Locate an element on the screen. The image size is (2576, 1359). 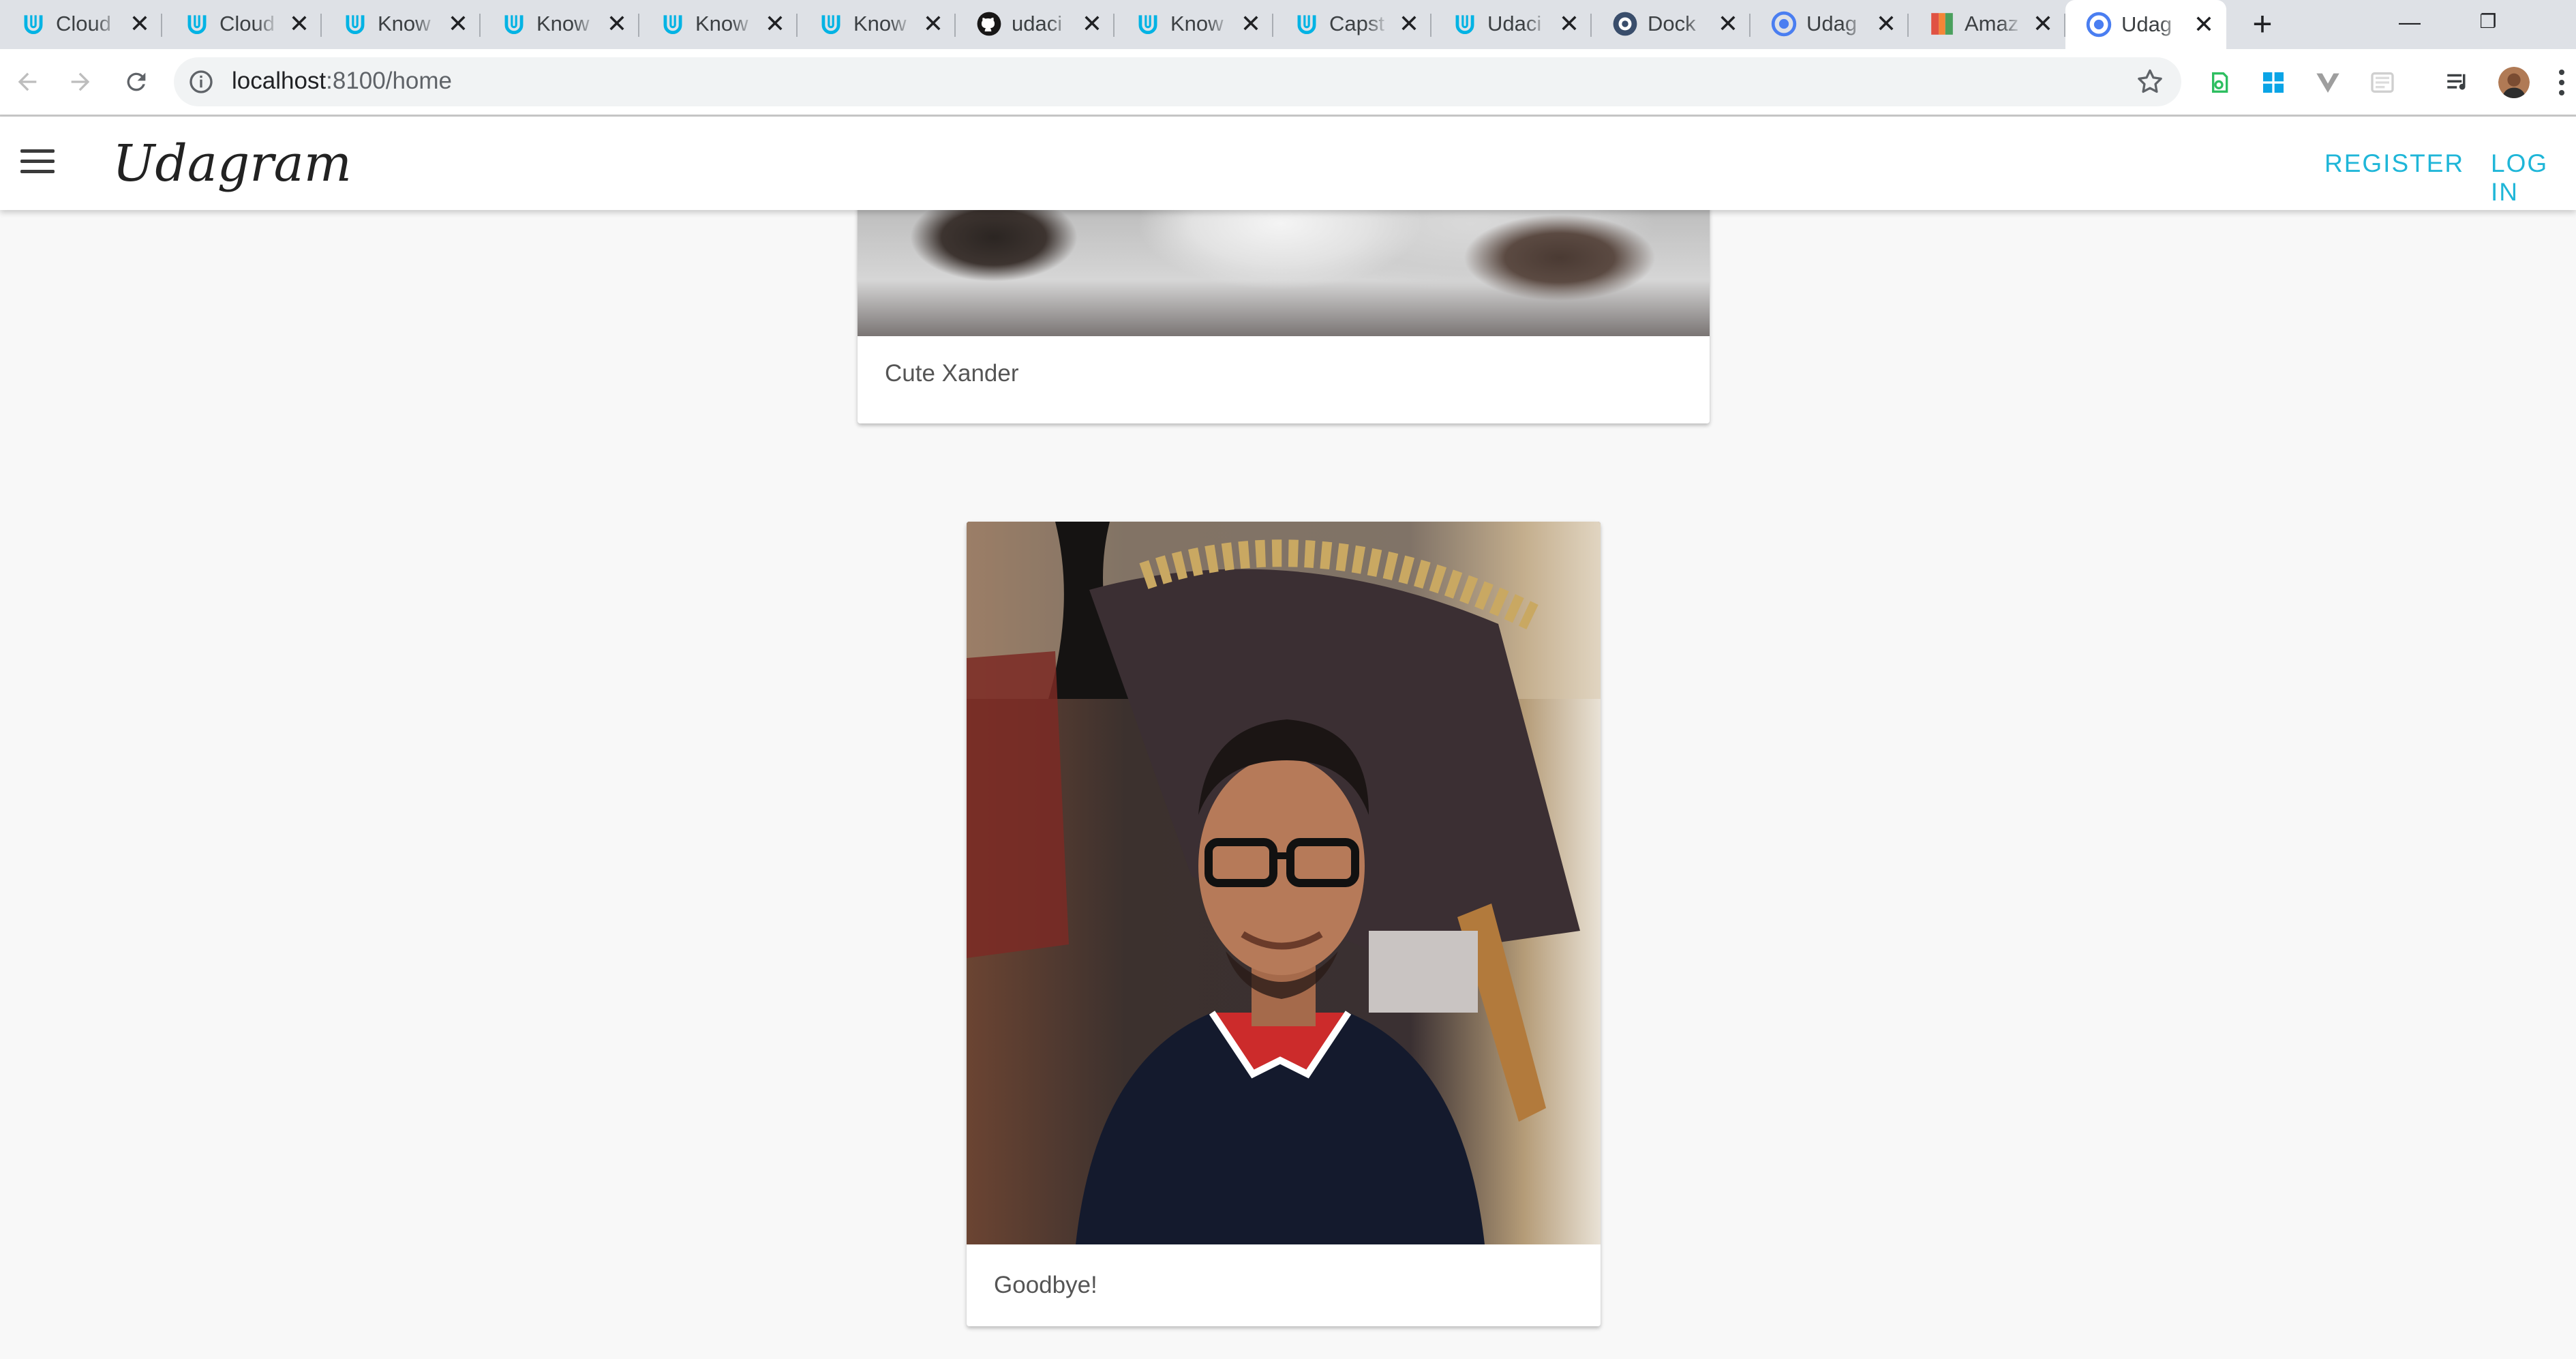
feed-card: Goodbye! is located at coordinates (1284, 924).